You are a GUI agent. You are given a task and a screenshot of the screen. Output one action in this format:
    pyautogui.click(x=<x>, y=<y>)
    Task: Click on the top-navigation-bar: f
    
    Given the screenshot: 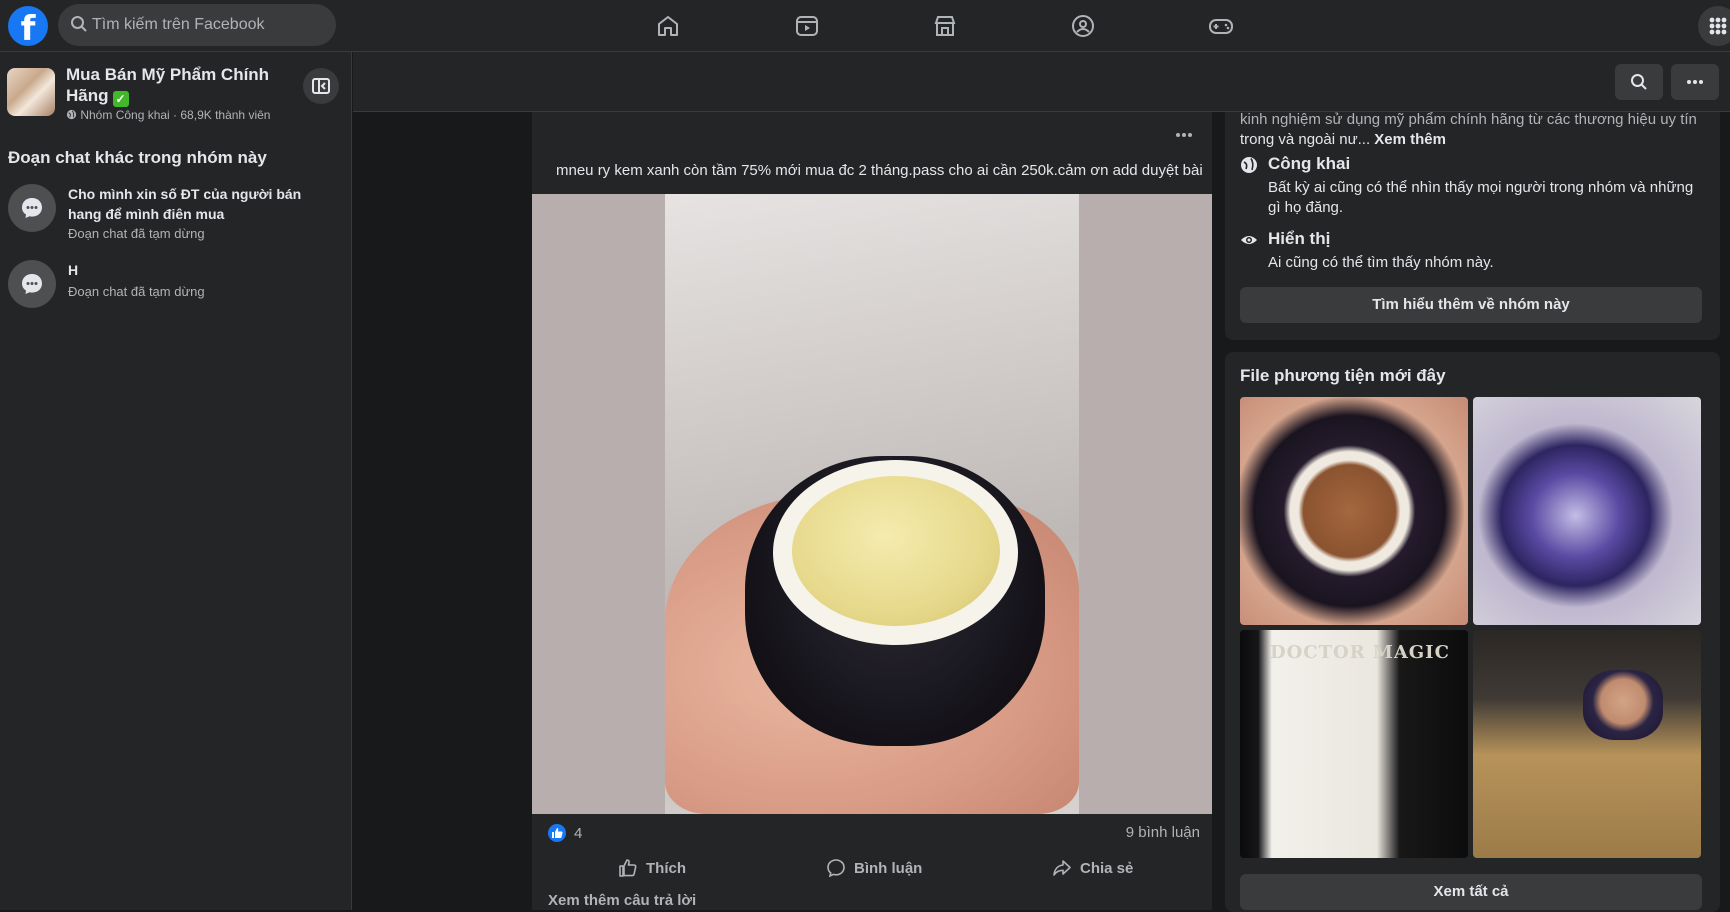 What is the action you would take?
    pyautogui.click(x=865, y=26)
    